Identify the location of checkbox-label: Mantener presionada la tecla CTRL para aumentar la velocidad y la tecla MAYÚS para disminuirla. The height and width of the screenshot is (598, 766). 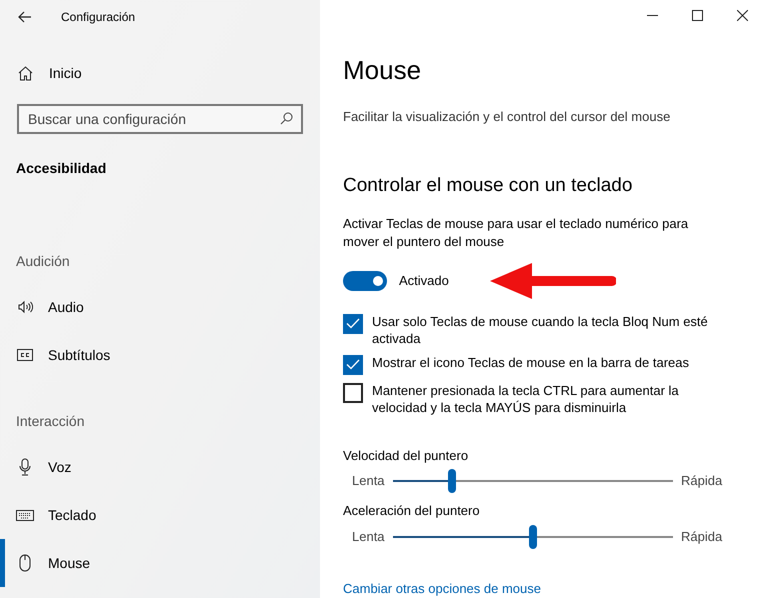
(526, 399).